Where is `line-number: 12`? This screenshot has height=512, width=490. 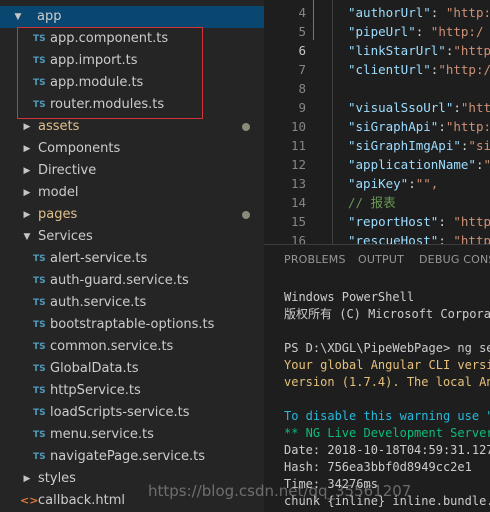
line-number: 12 is located at coordinates (298, 164).